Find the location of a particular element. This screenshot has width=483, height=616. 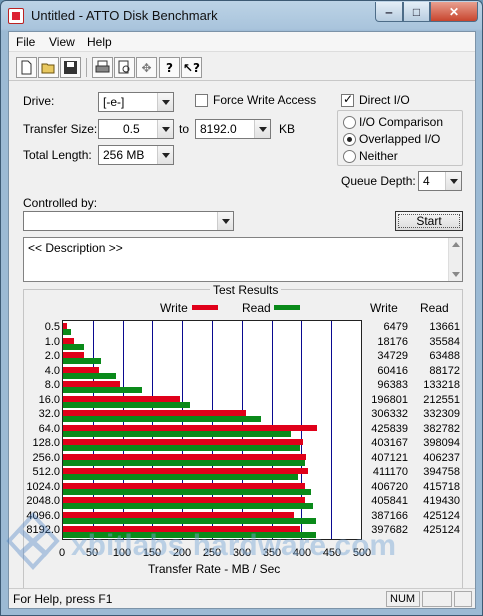

maximize-button: □ is located at coordinates (416, 12).